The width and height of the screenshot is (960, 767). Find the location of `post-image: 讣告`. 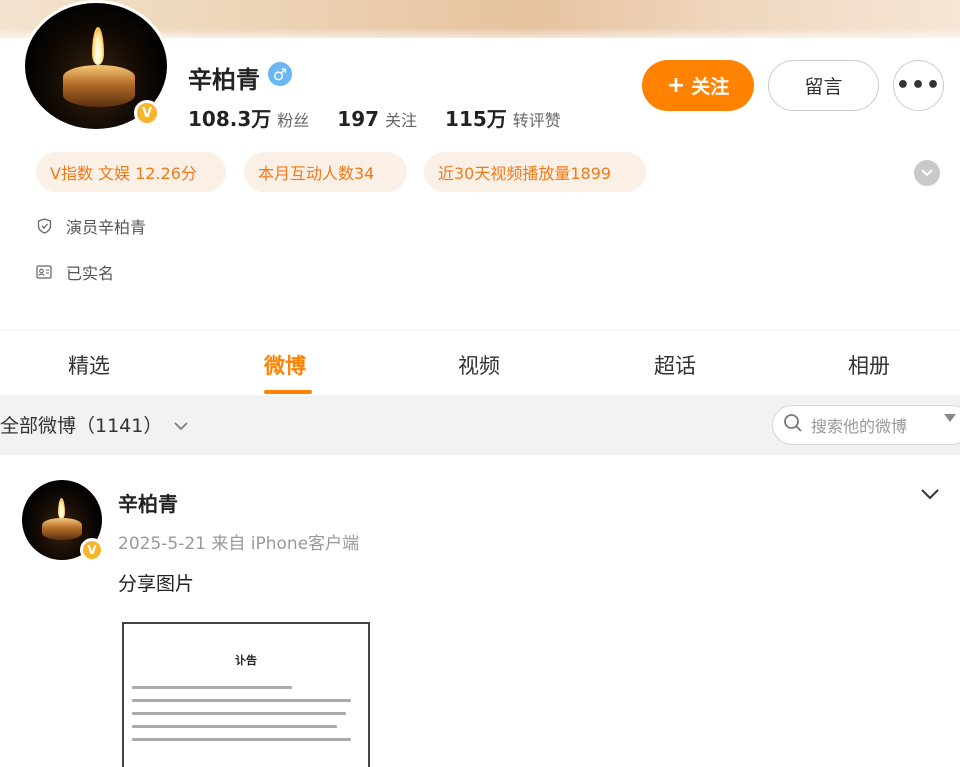

post-image: 讣告 is located at coordinates (246, 694).